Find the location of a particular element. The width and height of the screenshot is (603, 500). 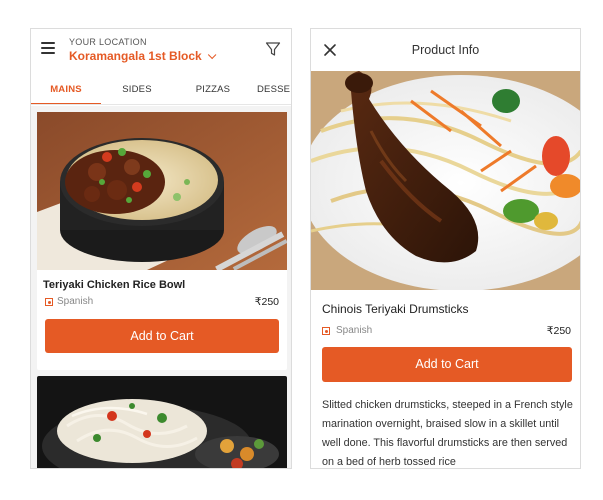

location-caption: YOUR LOCATION is located at coordinates (108, 42).